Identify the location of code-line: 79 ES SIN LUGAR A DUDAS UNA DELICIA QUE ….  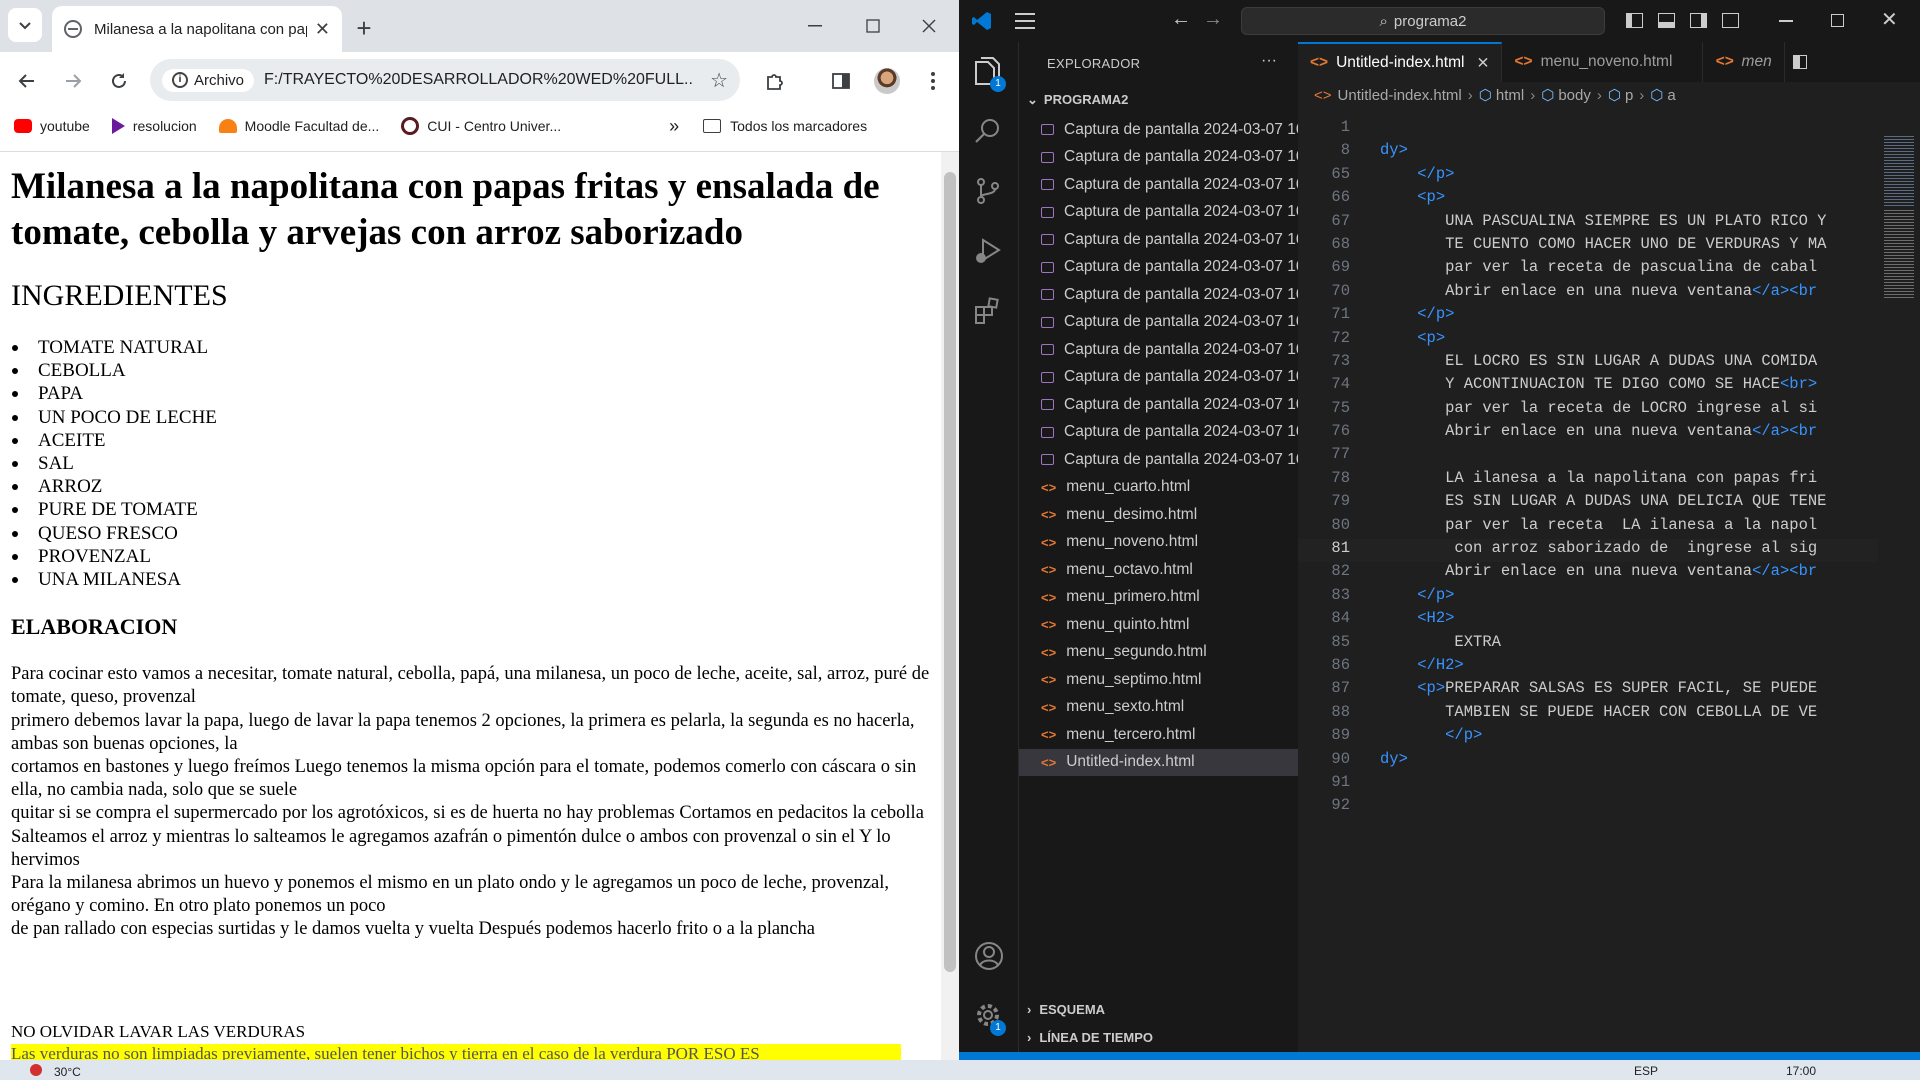
(1588, 503).